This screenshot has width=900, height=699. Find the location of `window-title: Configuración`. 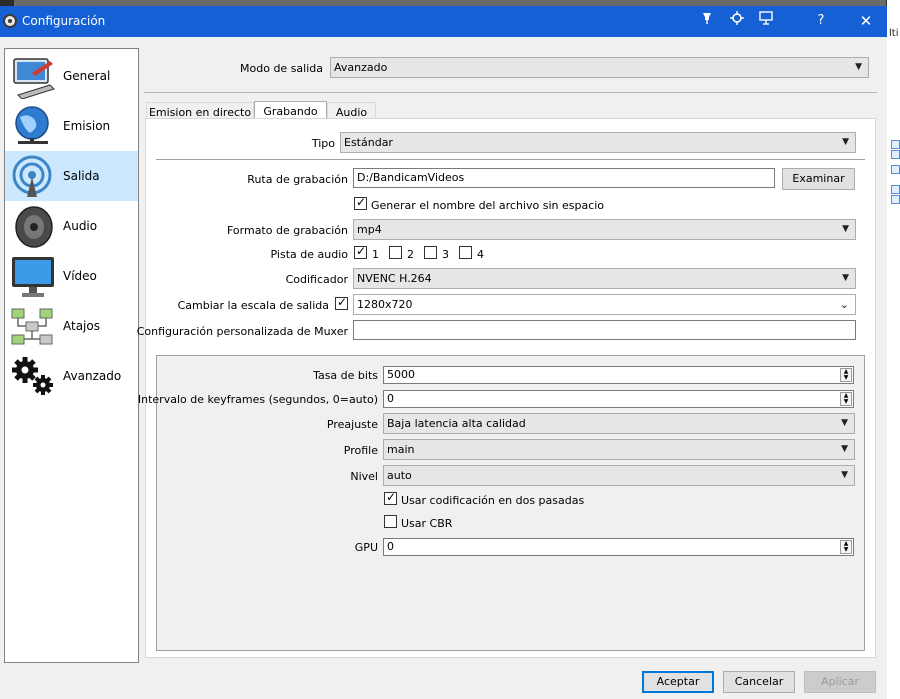

window-title: Configuración is located at coordinates (64, 21).